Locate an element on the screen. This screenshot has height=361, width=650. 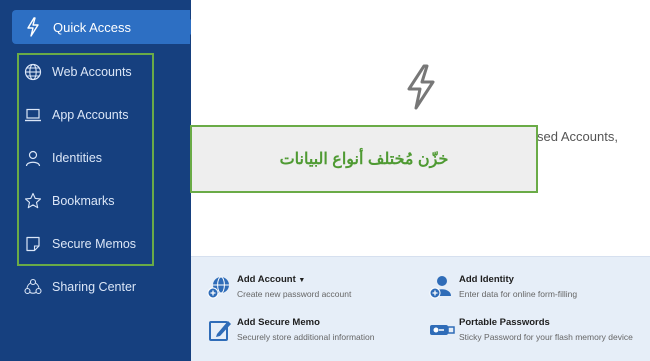
action-title: Add Secure Memo is located at coordinates (278, 322).